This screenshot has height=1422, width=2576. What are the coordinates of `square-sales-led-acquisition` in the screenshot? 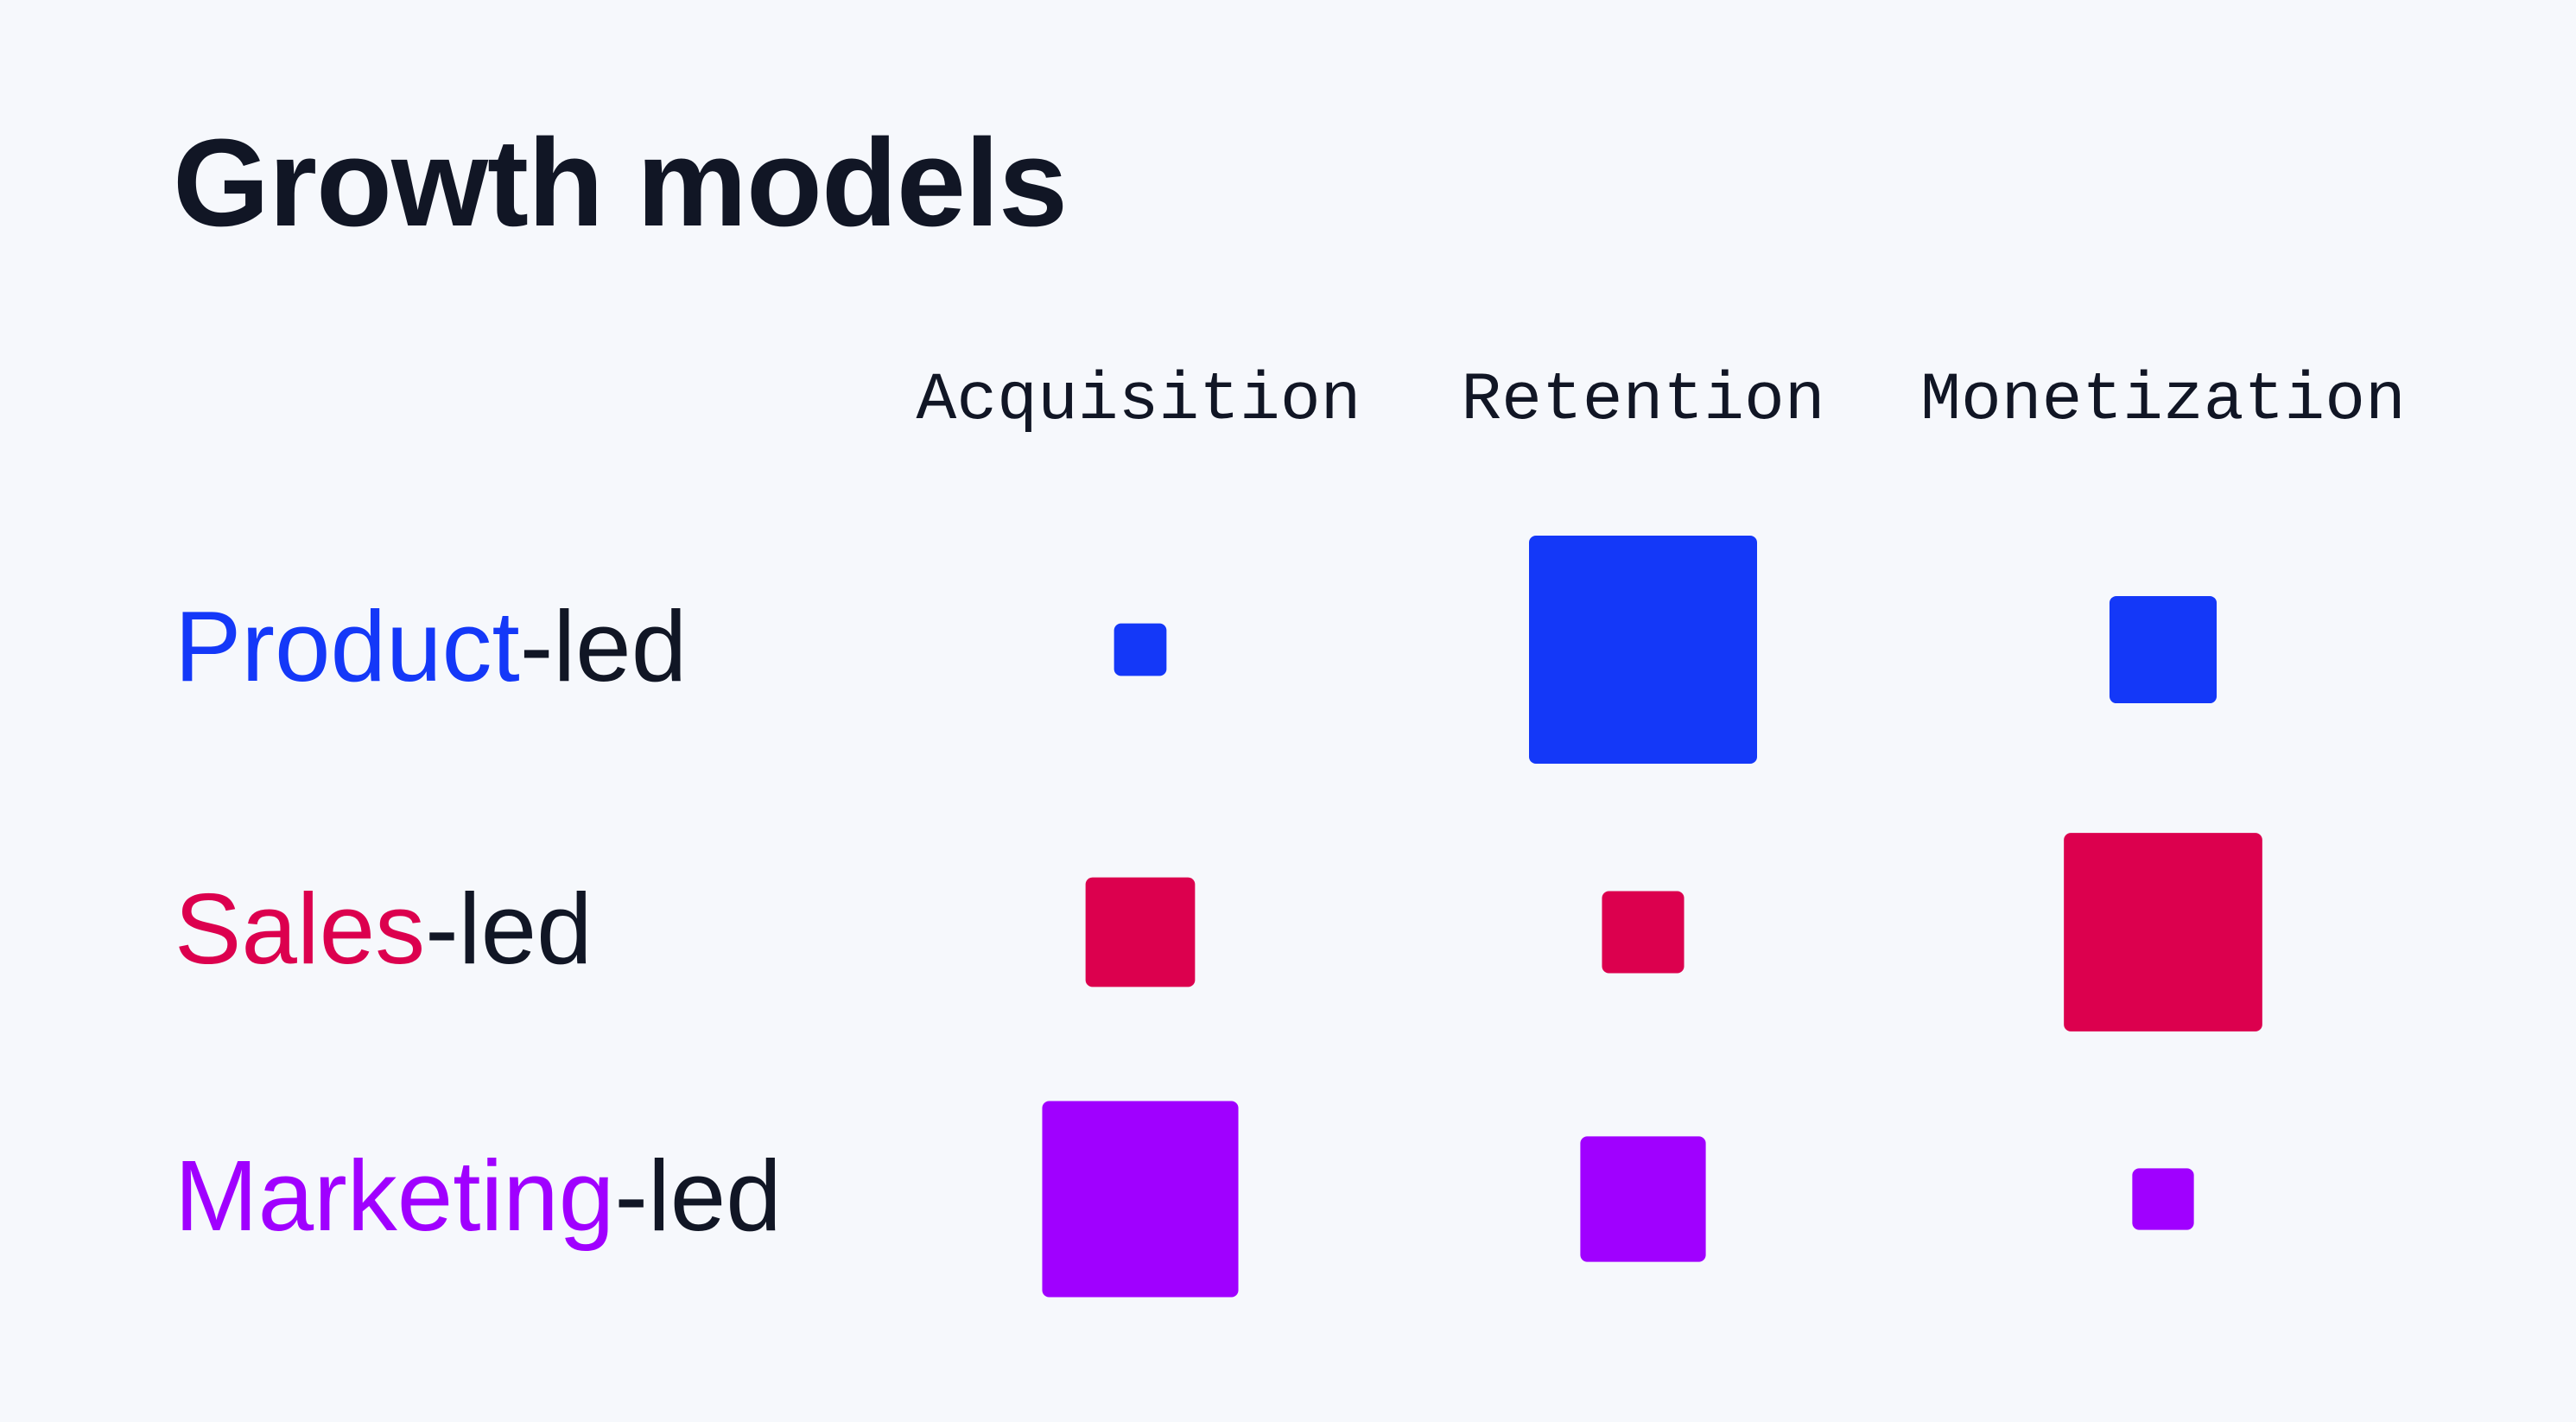 It's located at (1140, 932).